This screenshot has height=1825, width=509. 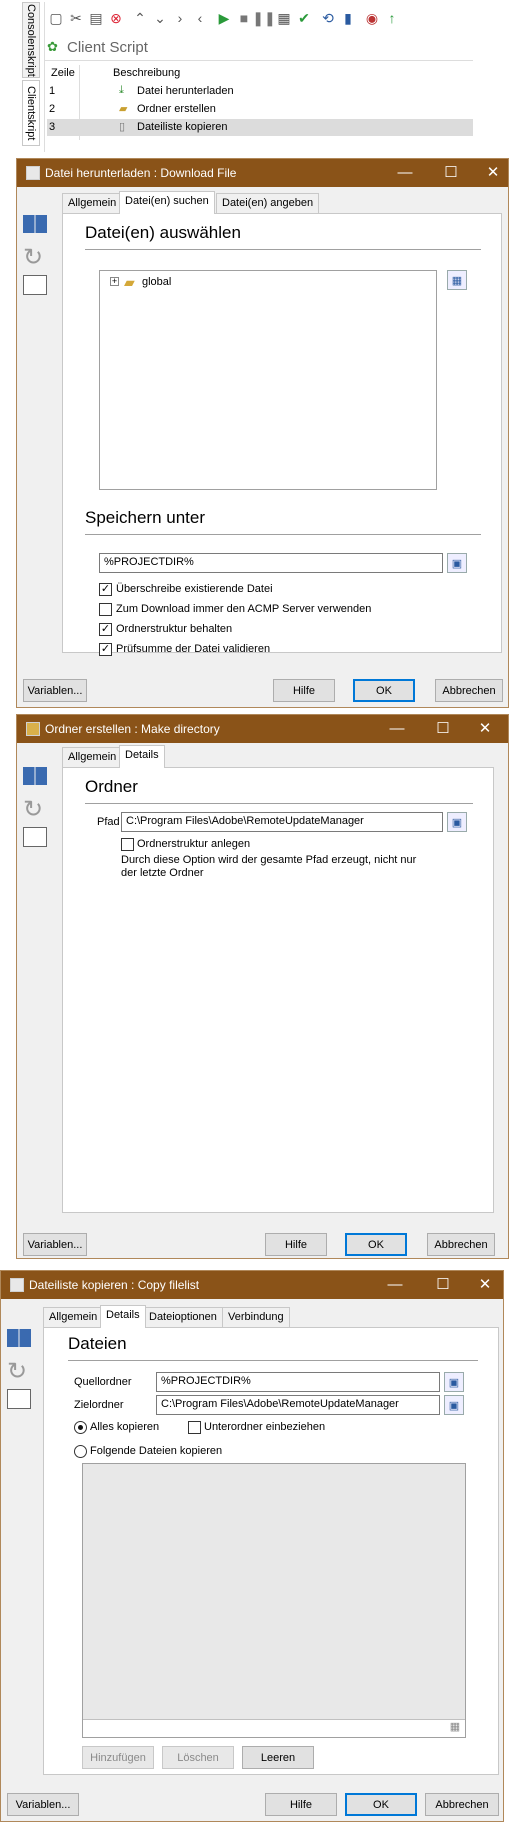 What do you see at coordinates (80, 1451) in the screenshot?
I see `copy-following-radio` at bounding box center [80, 1451].